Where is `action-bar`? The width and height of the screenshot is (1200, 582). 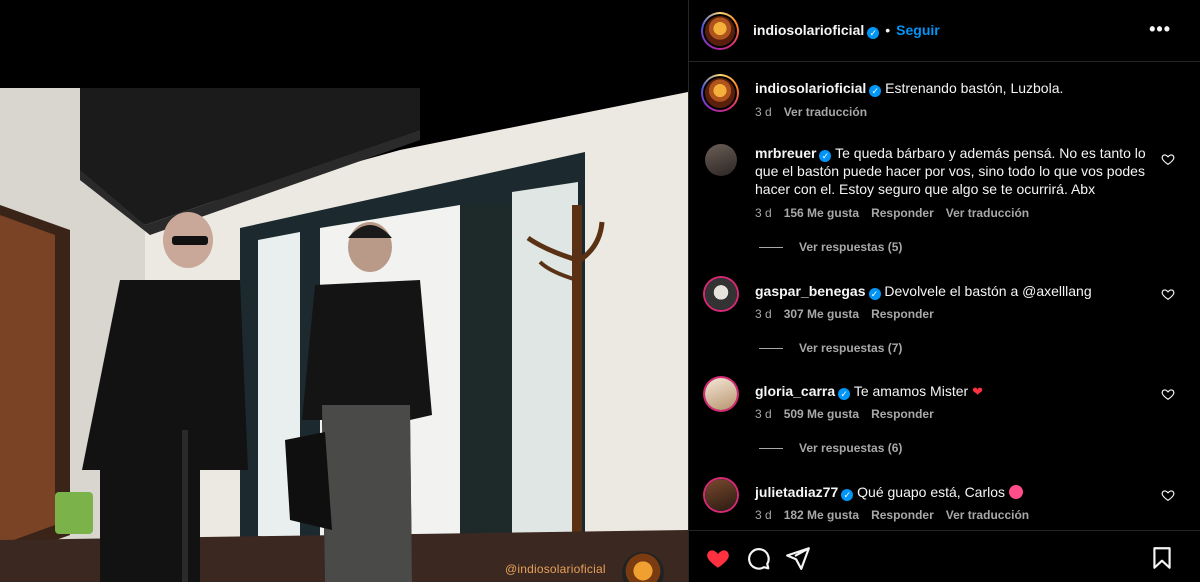
action-bar is located at coordinates (944, 556).